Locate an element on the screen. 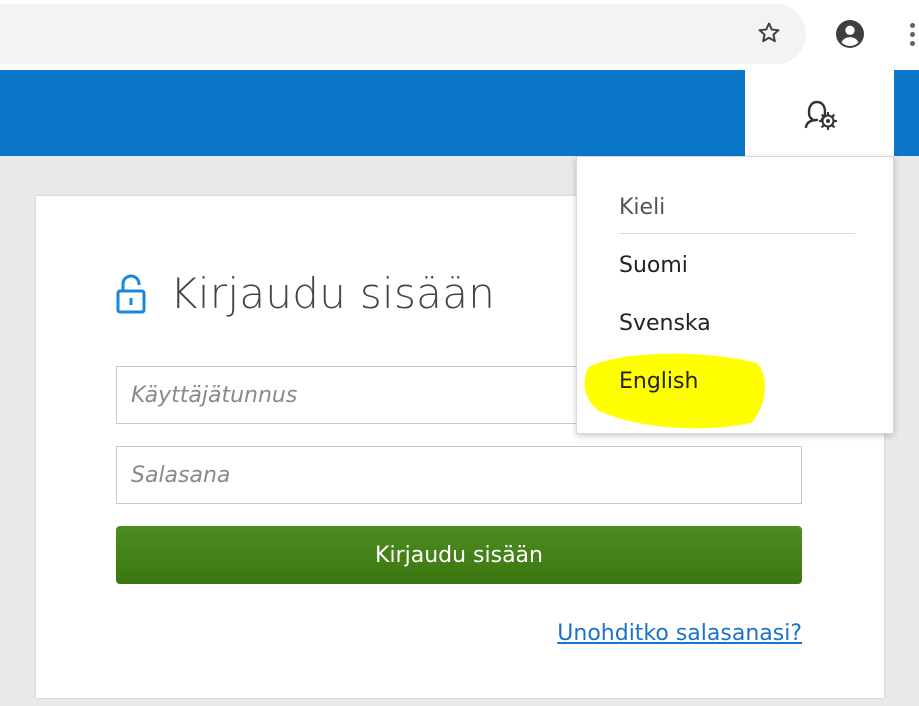 The image size is (919, 706). language-dropdown: Kieli Suomi Svenska English is located at coordinates (735, 295).